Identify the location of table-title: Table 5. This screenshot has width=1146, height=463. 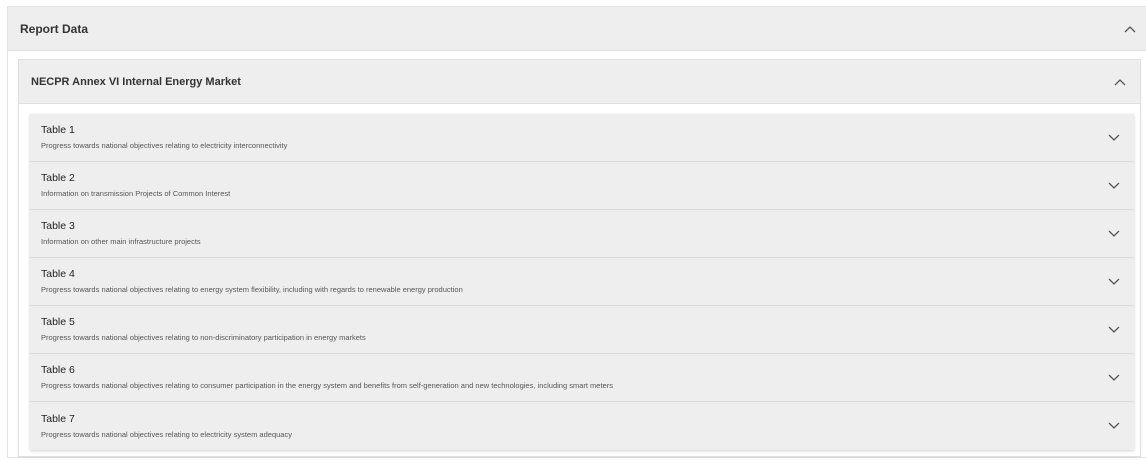
(58, 322).